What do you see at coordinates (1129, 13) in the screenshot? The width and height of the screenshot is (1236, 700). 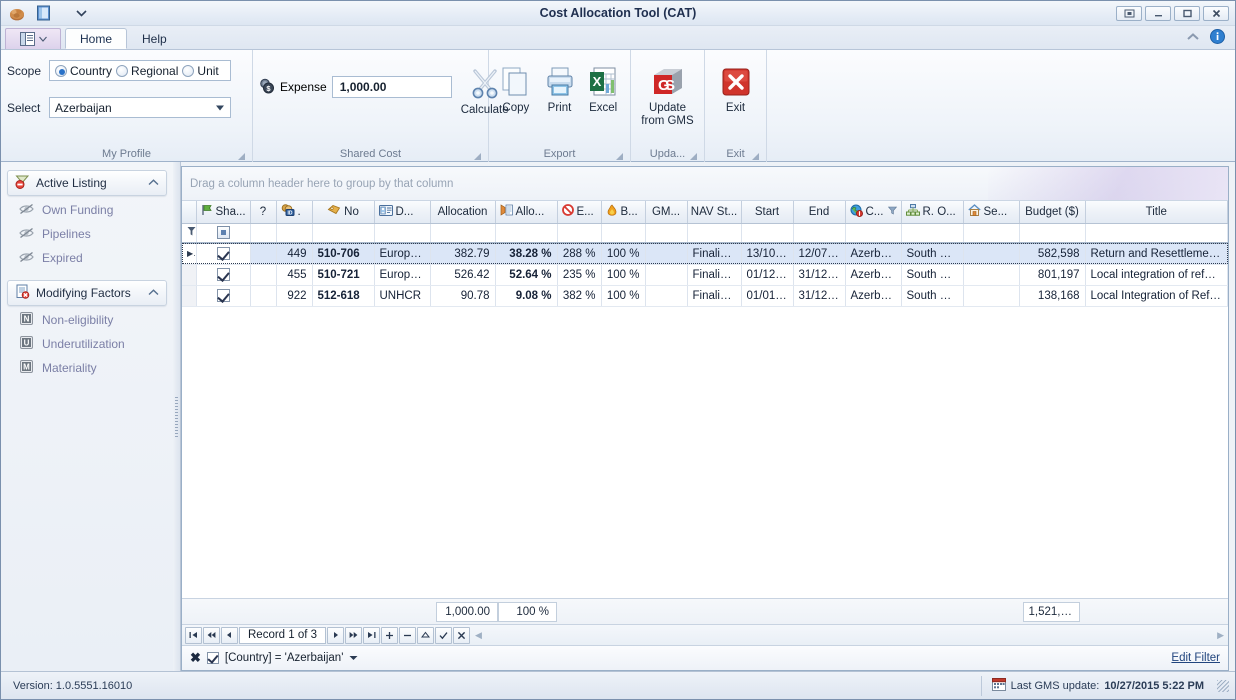 I see `restore-down-icon` at bounding box center [1129, 13].